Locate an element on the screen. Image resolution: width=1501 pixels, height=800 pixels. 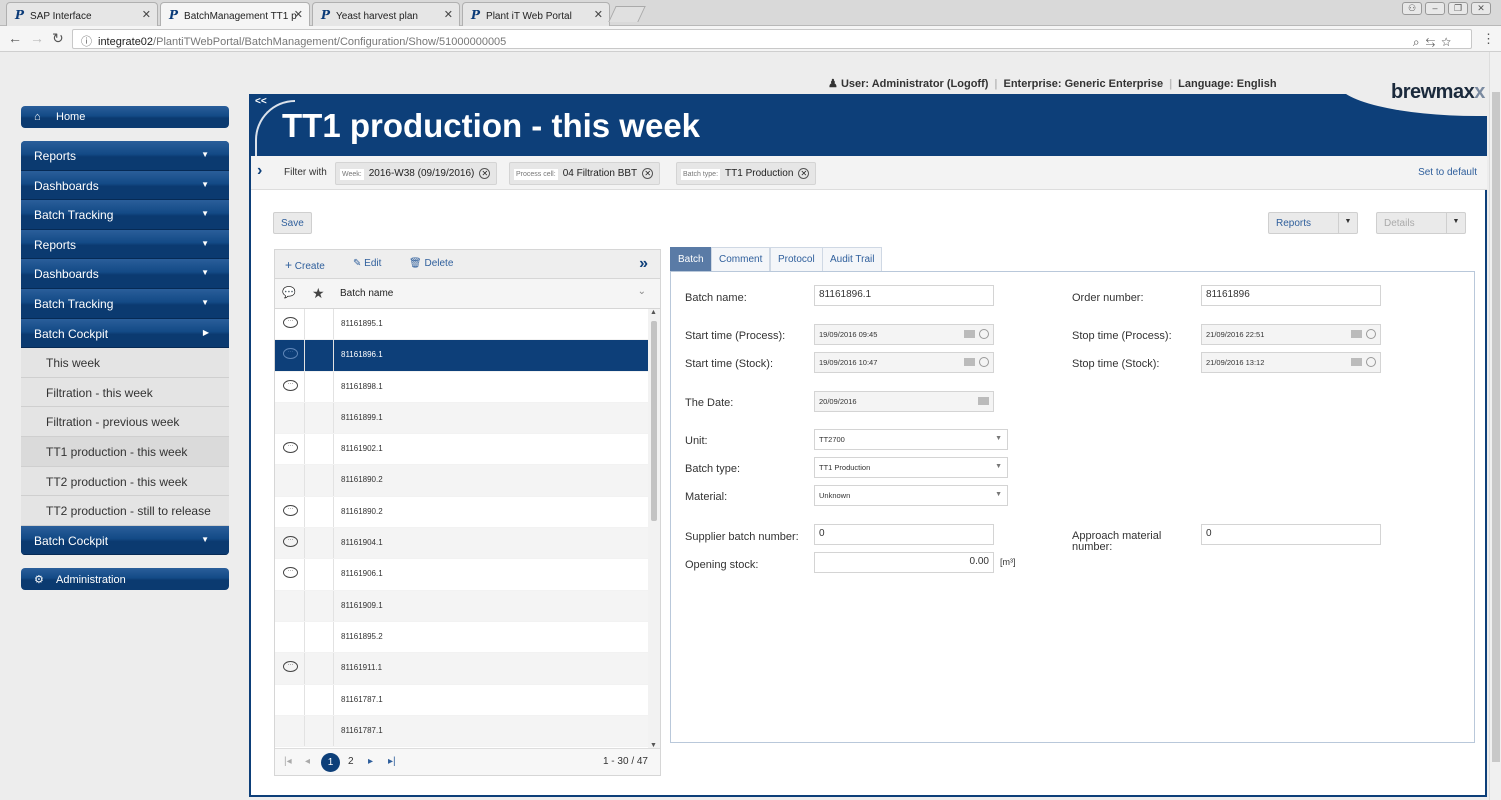
opening-stock-field: 0.00 is located at coordinates (904, 562).